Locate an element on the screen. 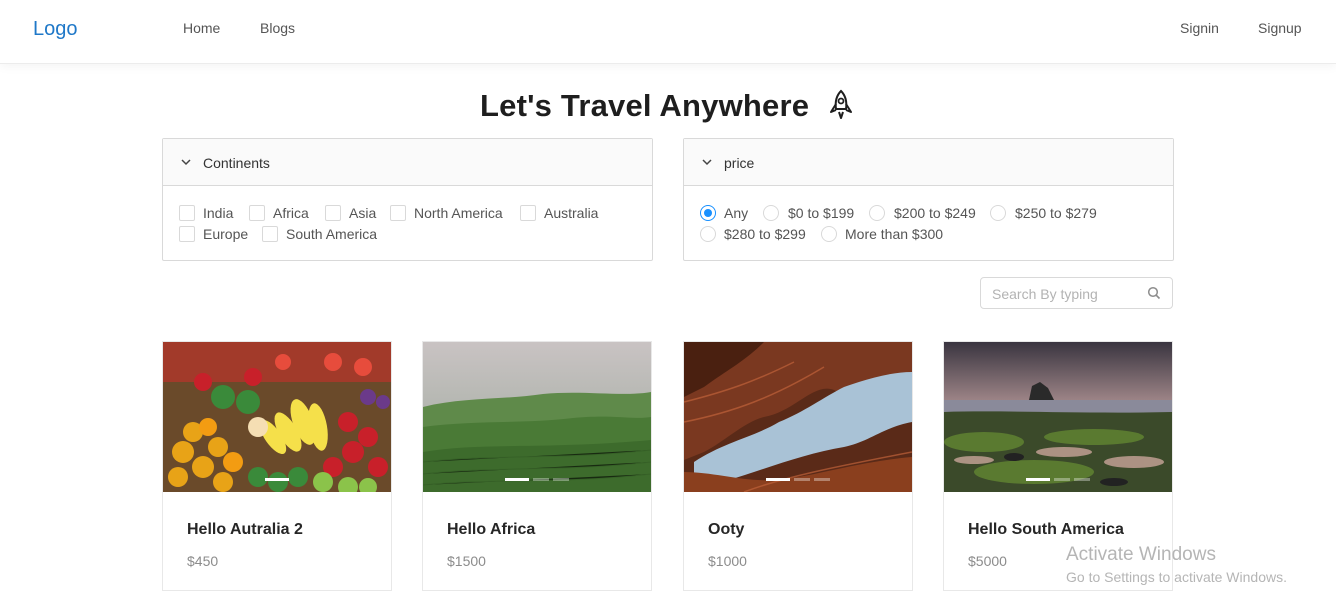  search-box is located at coordinates (1076, 293).